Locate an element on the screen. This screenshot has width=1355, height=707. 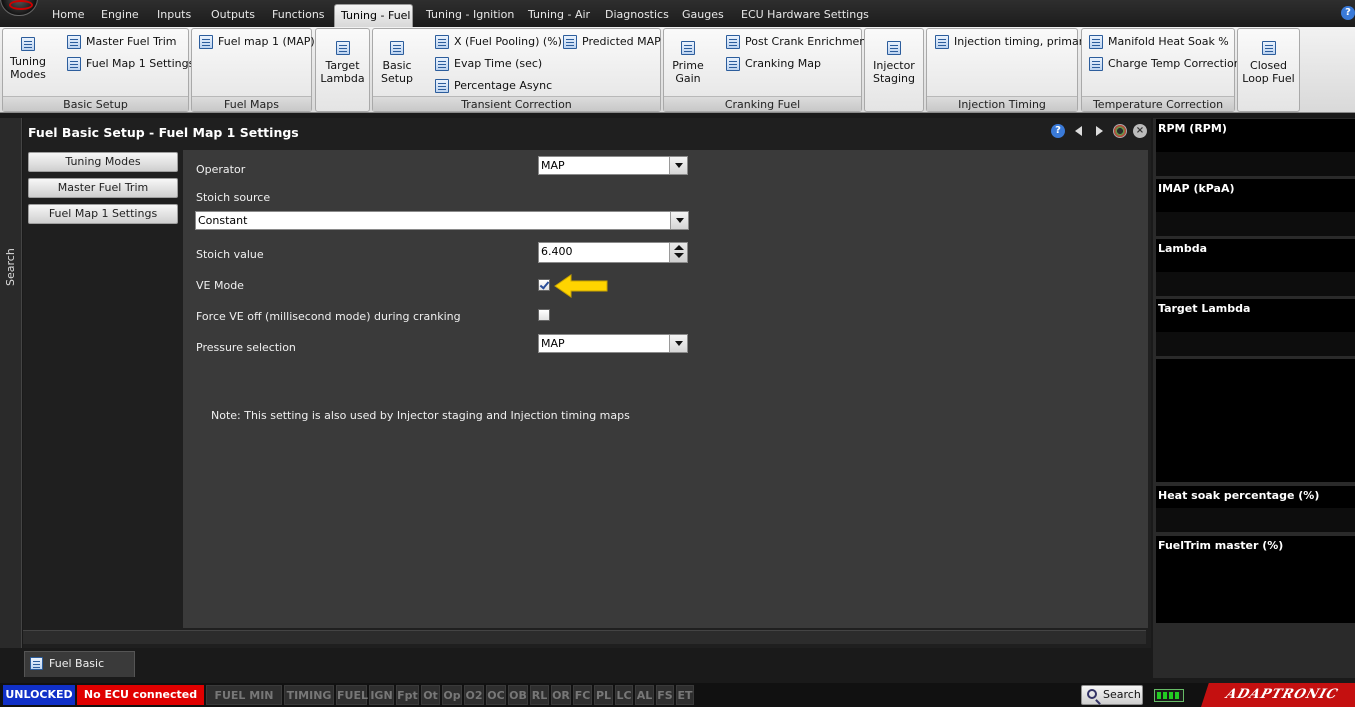
tab-ecu-hardware-settings: ECU Hardware Settings is located at coordinates (805, 15).